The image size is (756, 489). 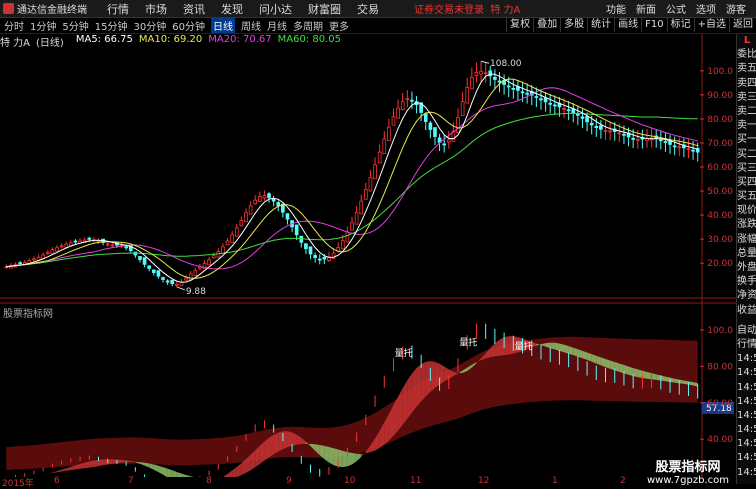 I want to click on menu-ask: 问小达, so click(x=275, y=9).